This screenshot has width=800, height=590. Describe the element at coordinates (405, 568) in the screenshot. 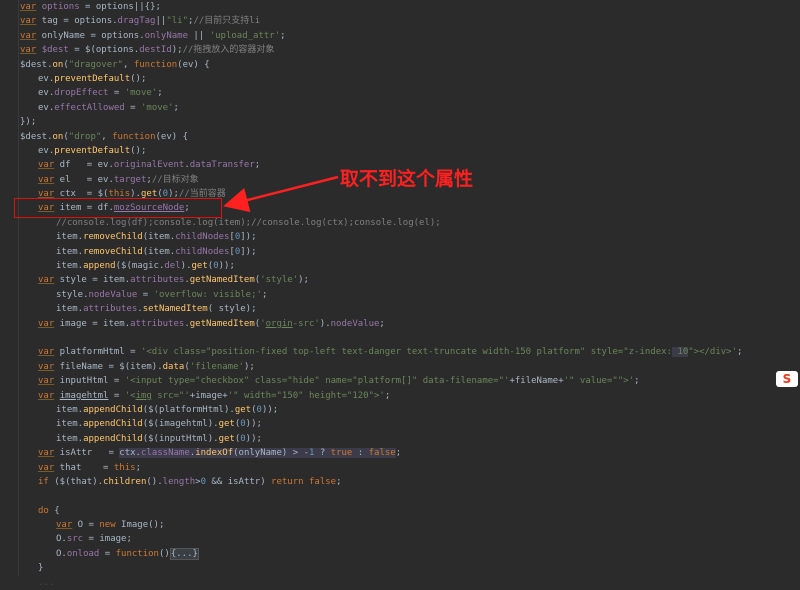

I see `code-line: }` at that location.